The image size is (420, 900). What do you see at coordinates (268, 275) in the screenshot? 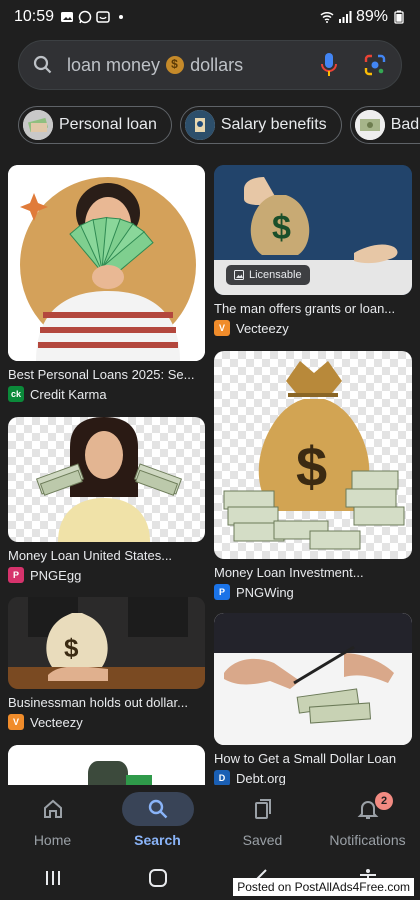
I see `licensable-badge: Licensable` at bounding box center [268, 275].